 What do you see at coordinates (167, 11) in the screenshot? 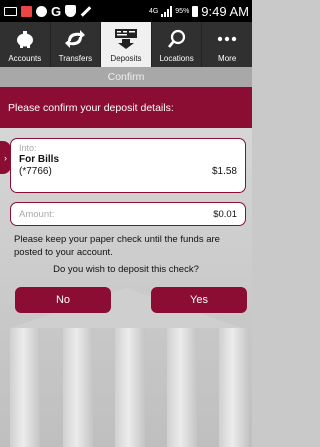
I see `signal-icon` at bounding box center [167, 11].